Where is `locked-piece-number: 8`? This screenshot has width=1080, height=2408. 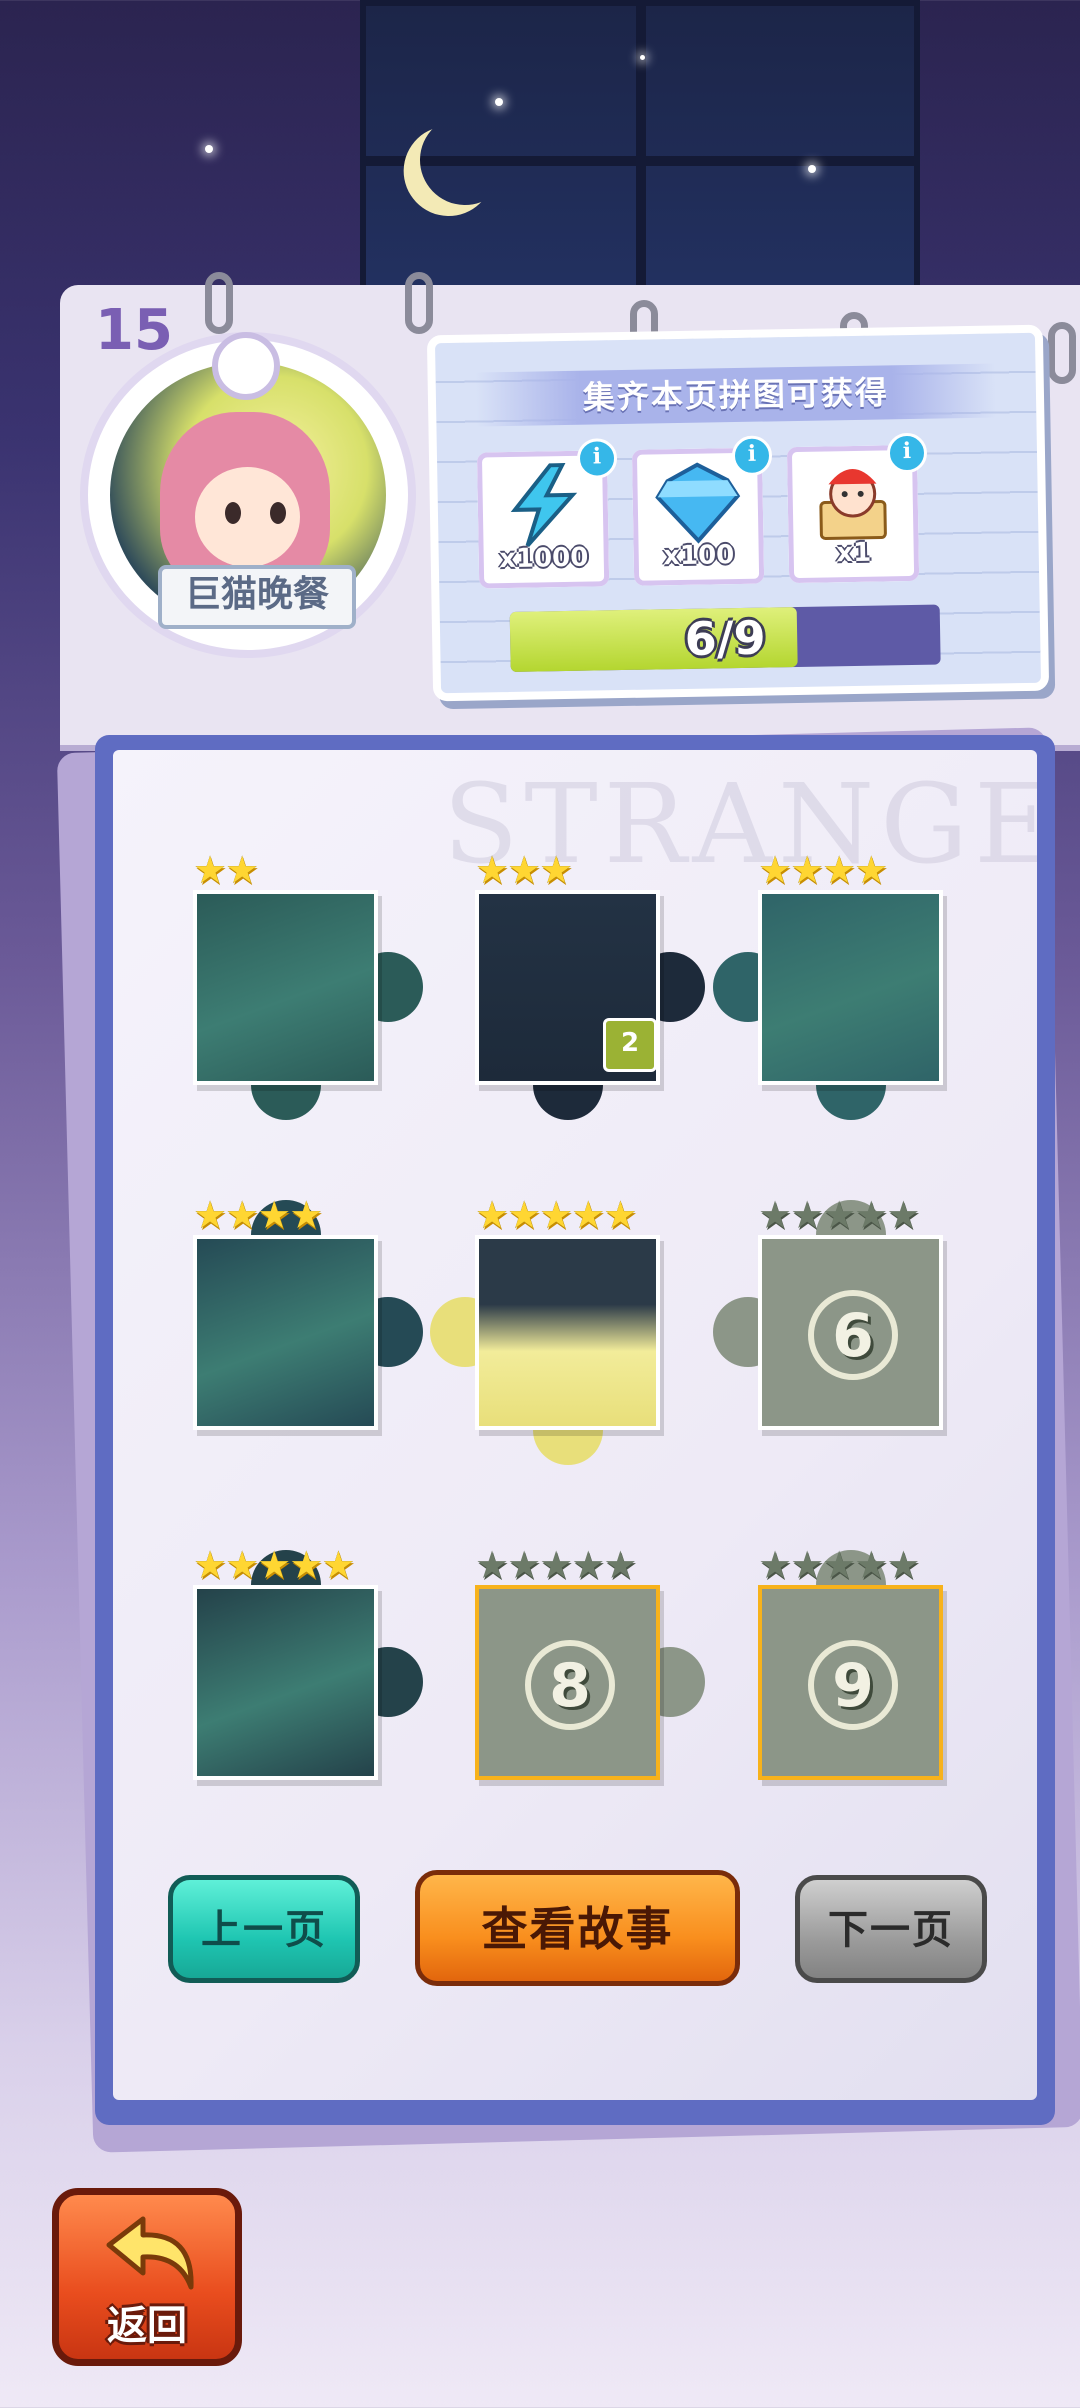
locked-piece-number: 8 is located at coordinates (570, 1685).